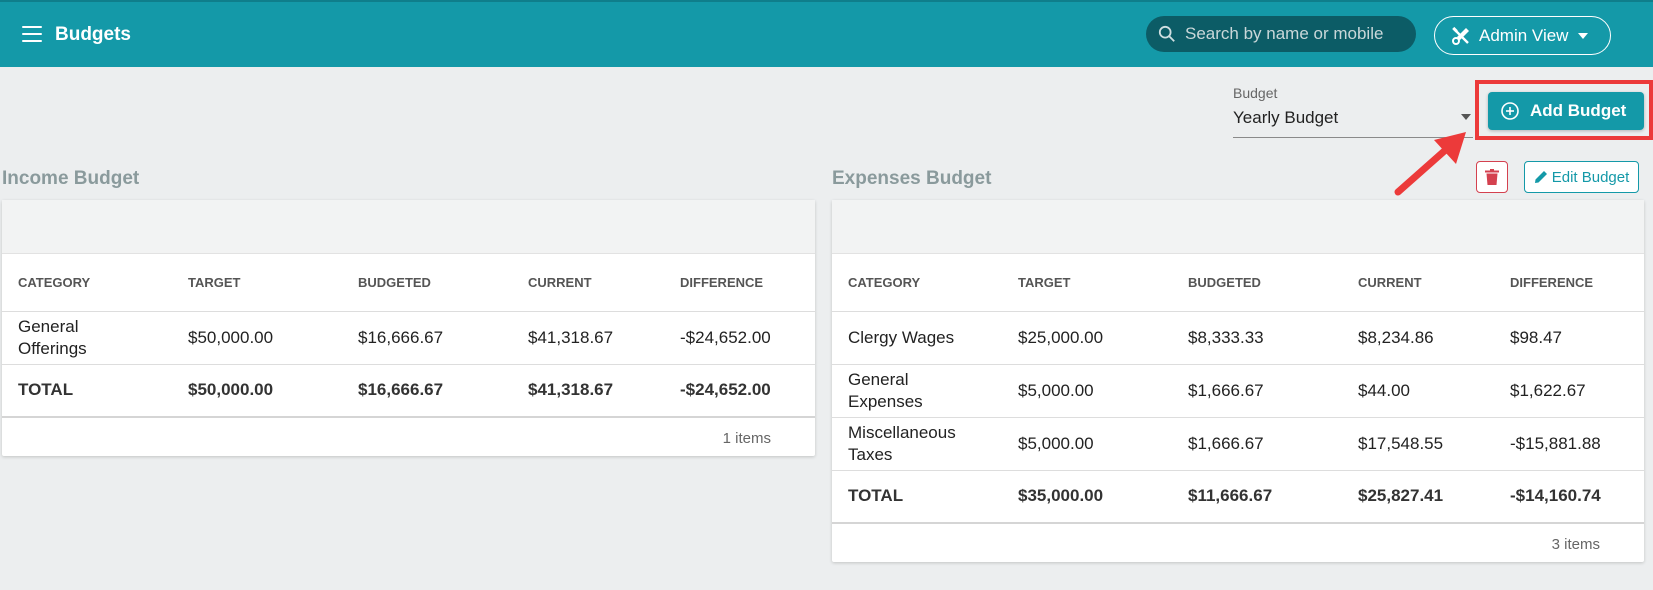  Describe the element at coordinates (1590, 177) in the screenshot. I see `edit-budget-label: Edit Budget` at that location.